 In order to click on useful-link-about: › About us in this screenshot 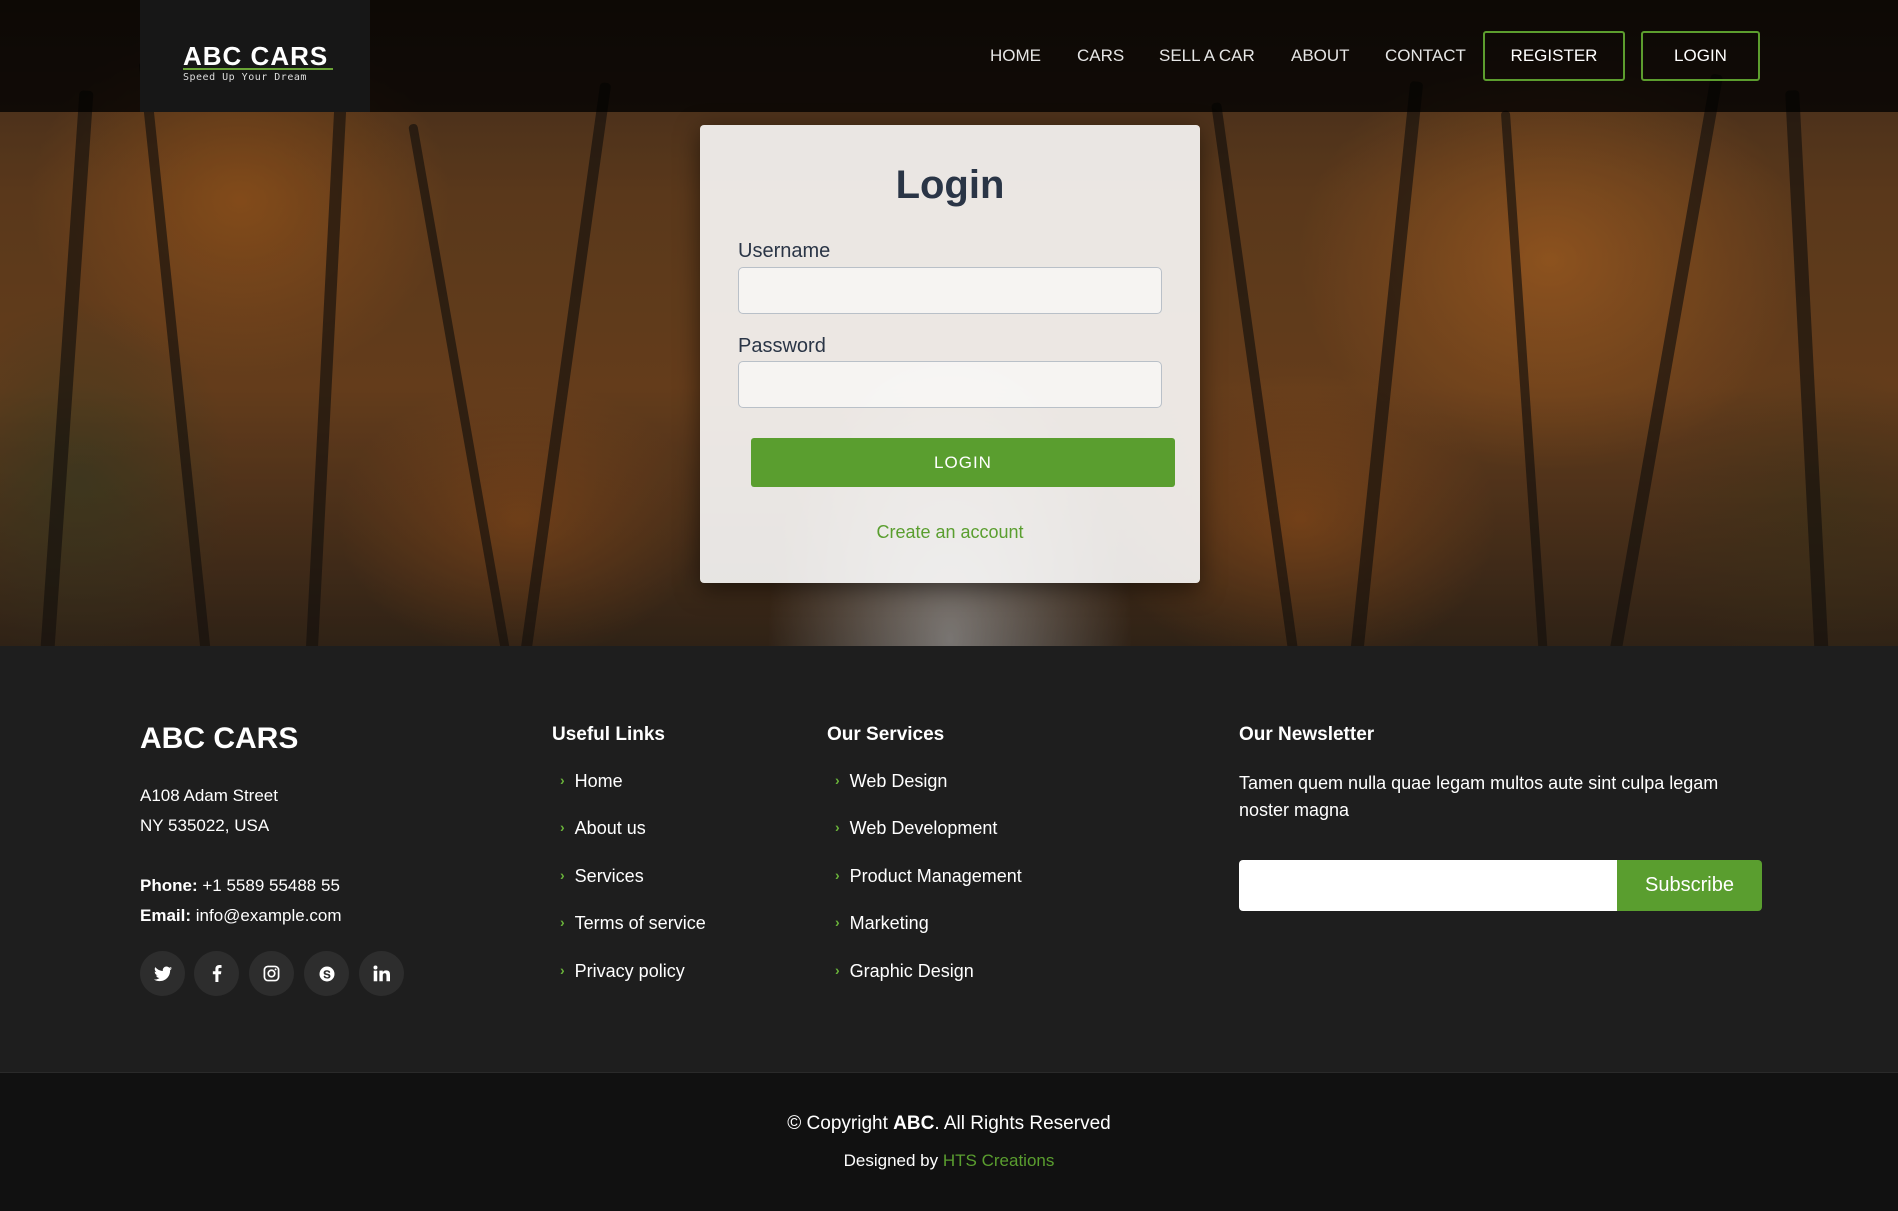, I will do `click(603, 828)`.